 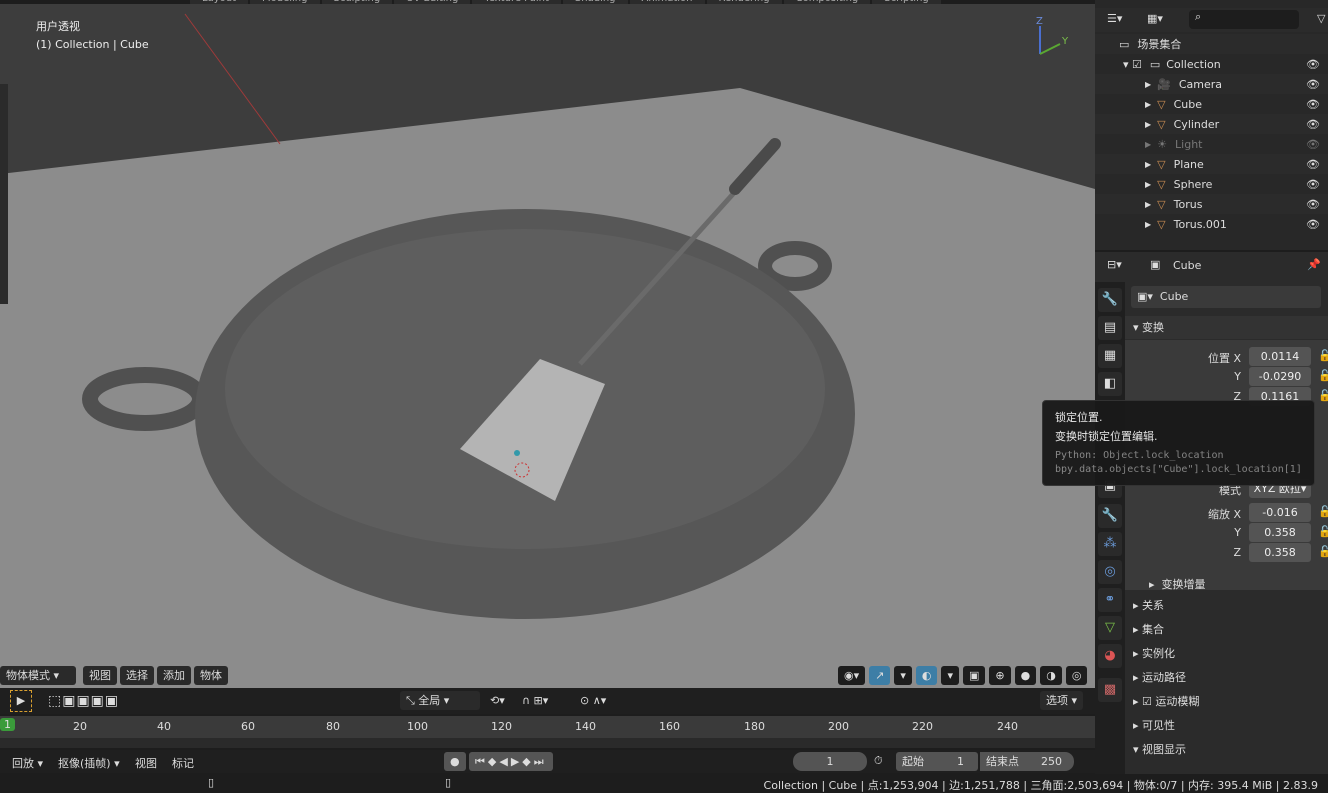 What do you see at coordinates (1110, 544) in the screenshot?
I see `particles-tab-icon: ⁂` at bounding box center [1110, 544].